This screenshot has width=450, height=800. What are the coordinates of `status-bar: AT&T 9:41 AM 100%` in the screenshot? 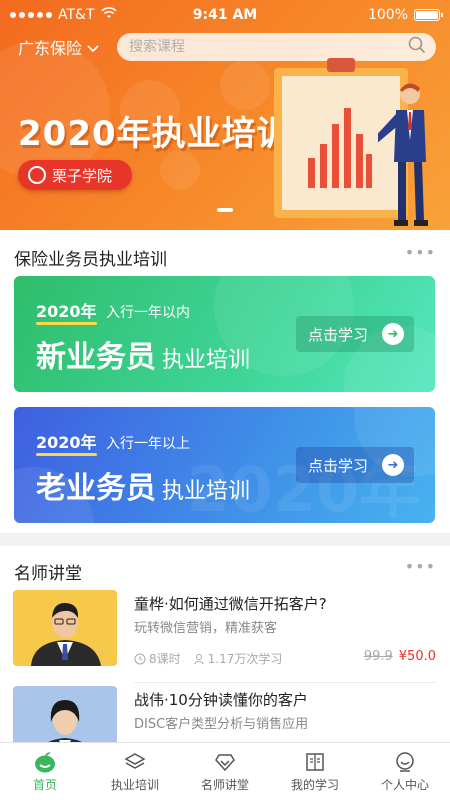 It's located at (225, 15).